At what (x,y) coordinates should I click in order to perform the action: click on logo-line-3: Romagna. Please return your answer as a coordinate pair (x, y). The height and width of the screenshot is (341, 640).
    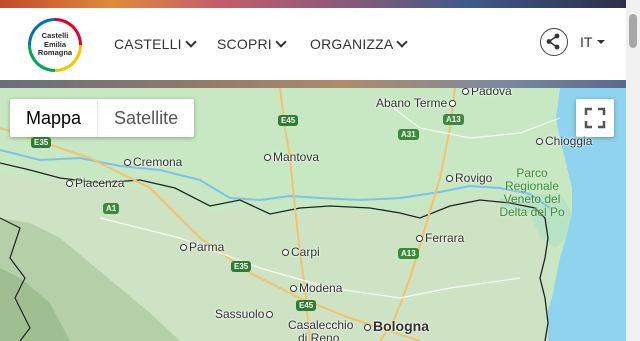
    Looking at the image, I should click on (55, 53).